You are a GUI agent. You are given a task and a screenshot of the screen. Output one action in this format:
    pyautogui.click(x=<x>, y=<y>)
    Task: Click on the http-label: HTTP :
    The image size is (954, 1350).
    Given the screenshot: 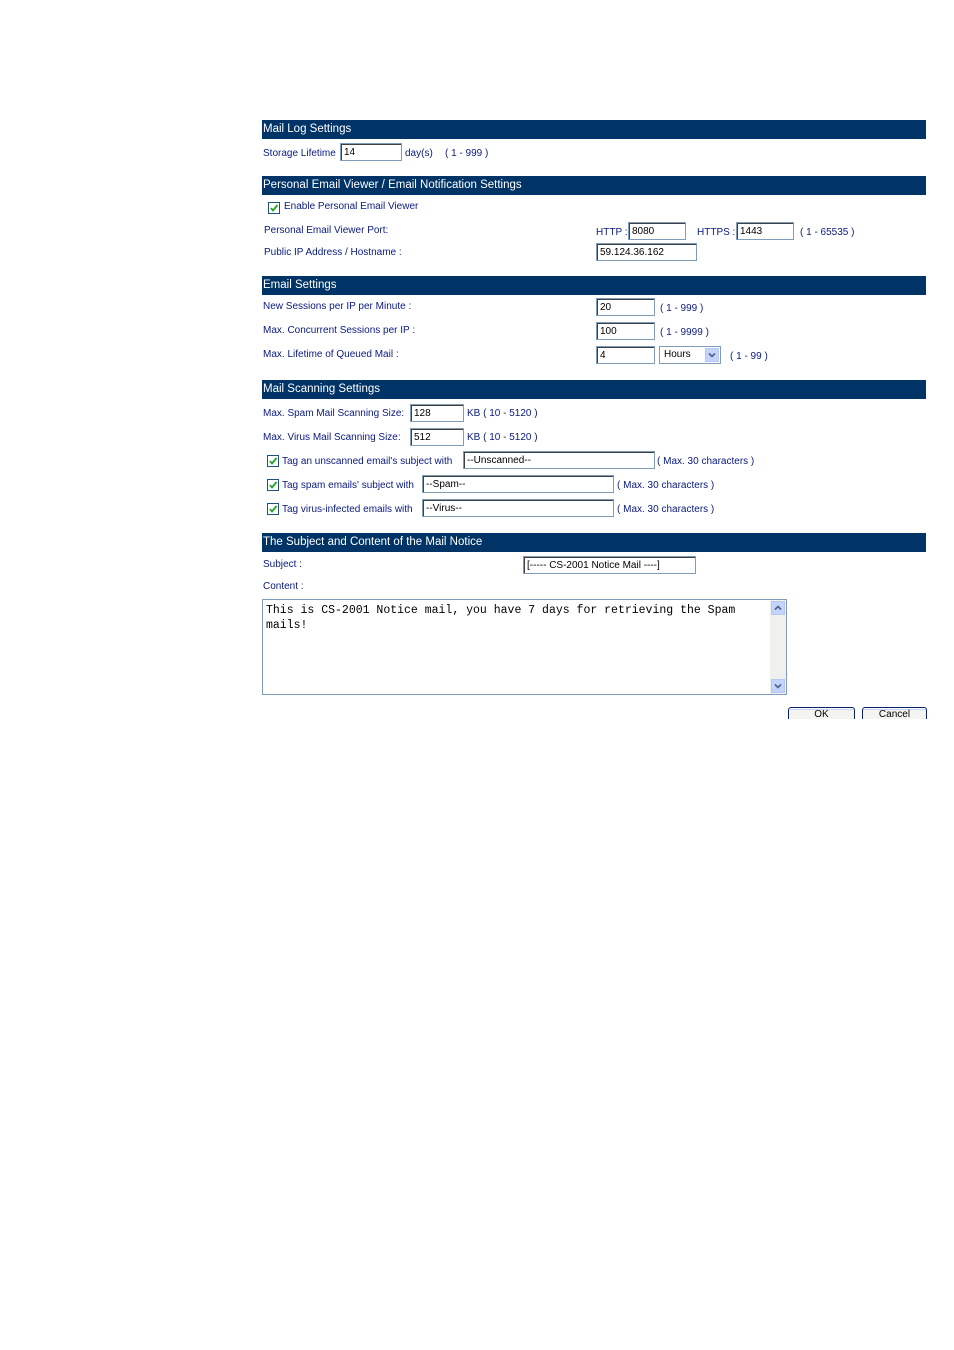 What is the action you would take?
    pyautogui.click(x=612, y=232)
    